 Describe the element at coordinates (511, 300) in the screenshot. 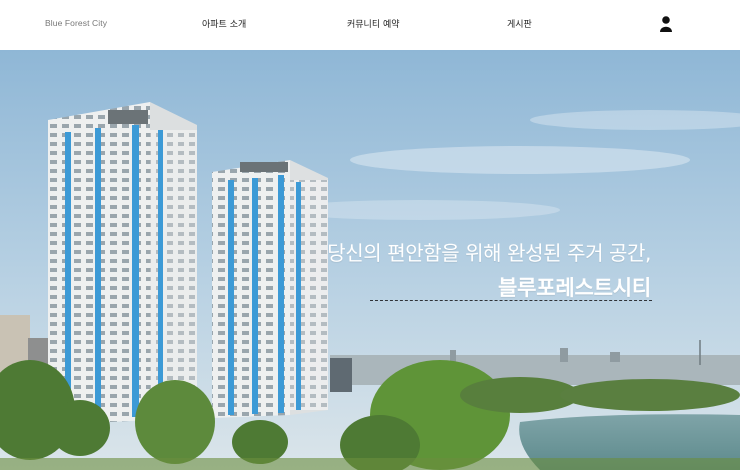

I see `headline-divider` at that location.